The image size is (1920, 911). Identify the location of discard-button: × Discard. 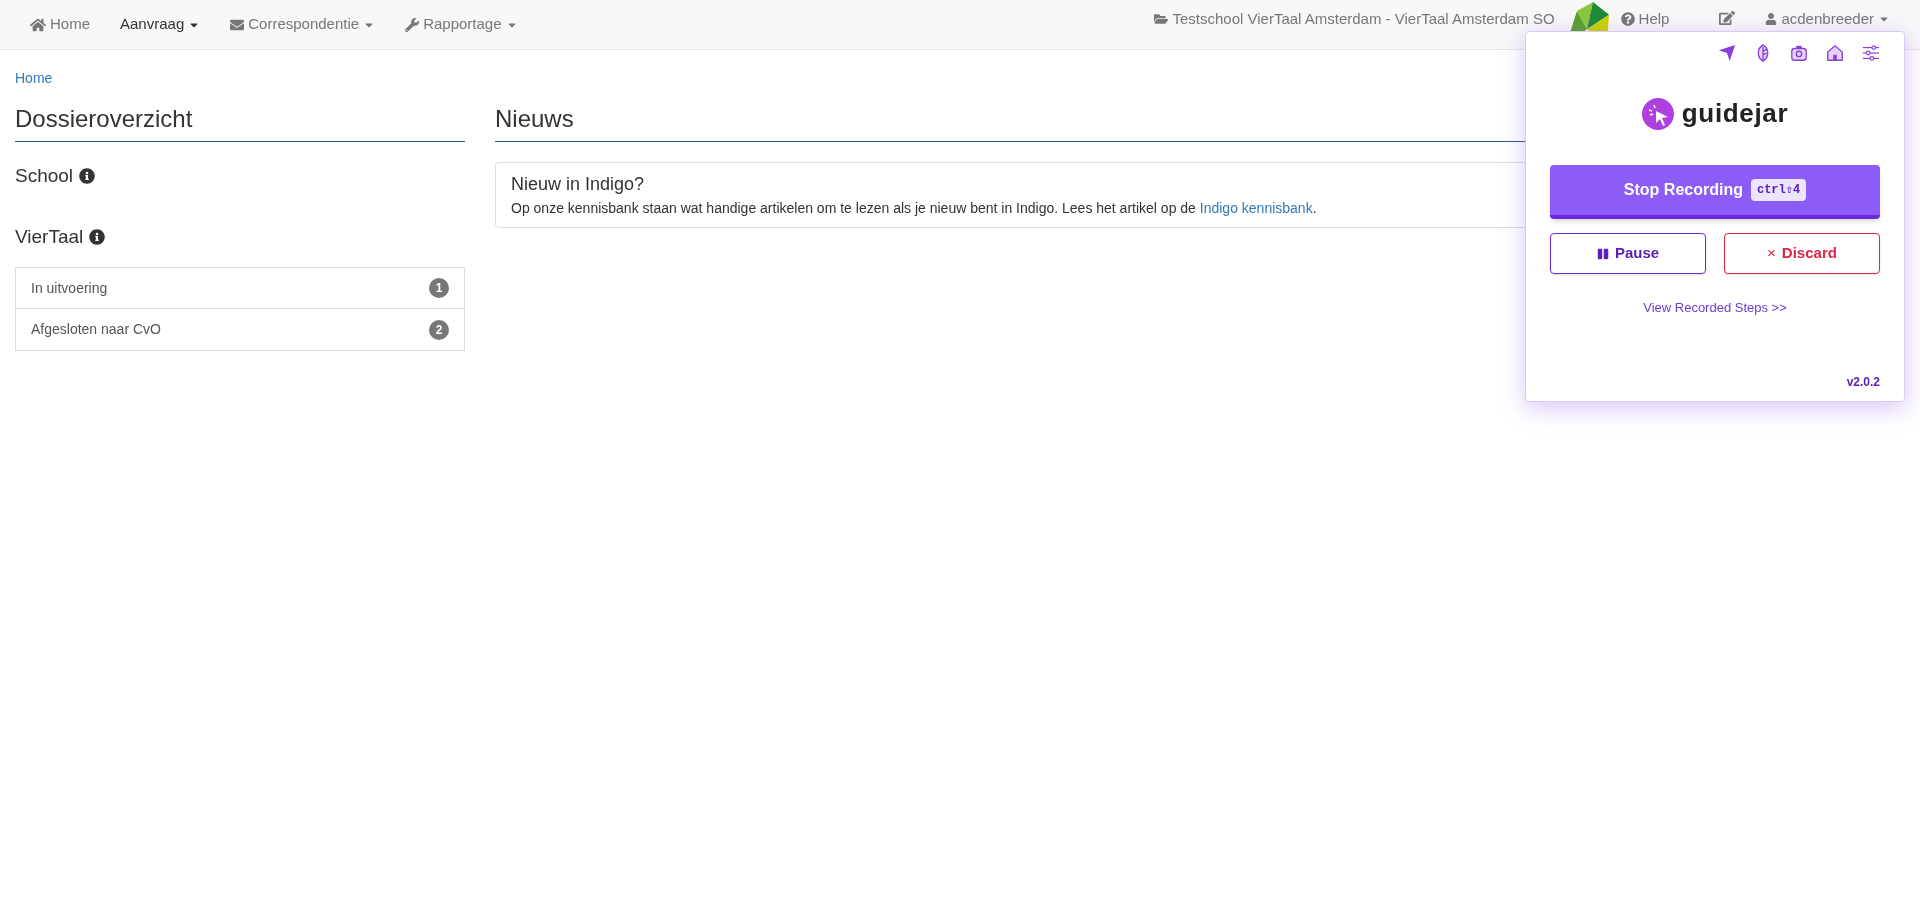
(1802, 253).